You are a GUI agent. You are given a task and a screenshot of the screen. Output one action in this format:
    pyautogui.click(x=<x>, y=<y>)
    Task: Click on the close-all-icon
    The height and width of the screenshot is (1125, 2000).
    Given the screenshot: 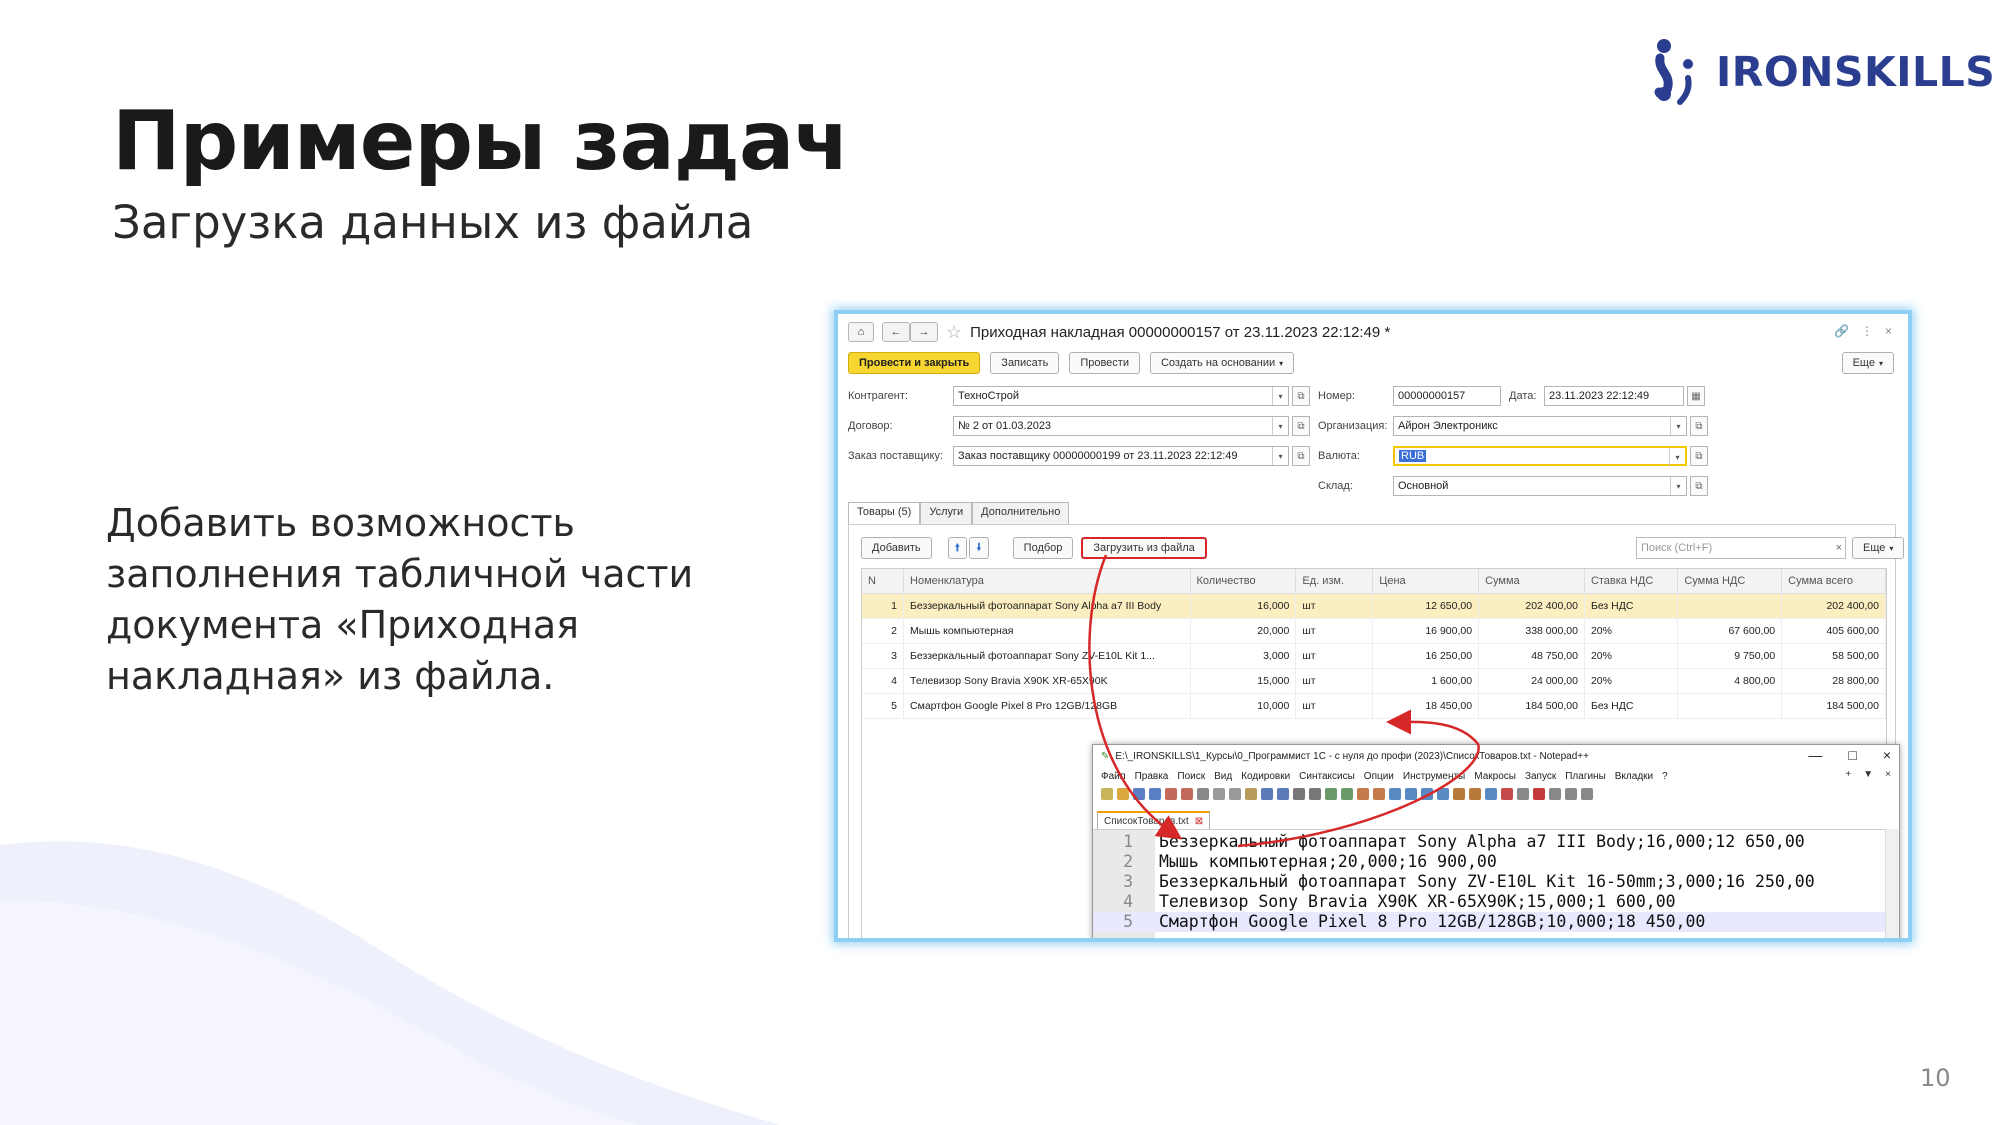 What is the action you would take?
    pyautogui.click(x=1187, y=794)
    